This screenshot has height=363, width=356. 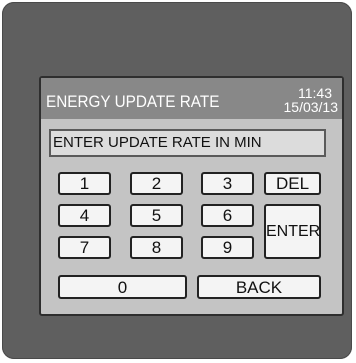 What do you see at coordinates (156, 215) in the screenshot?
I see `key-5-button: 5` at bounding box center [156, 215].